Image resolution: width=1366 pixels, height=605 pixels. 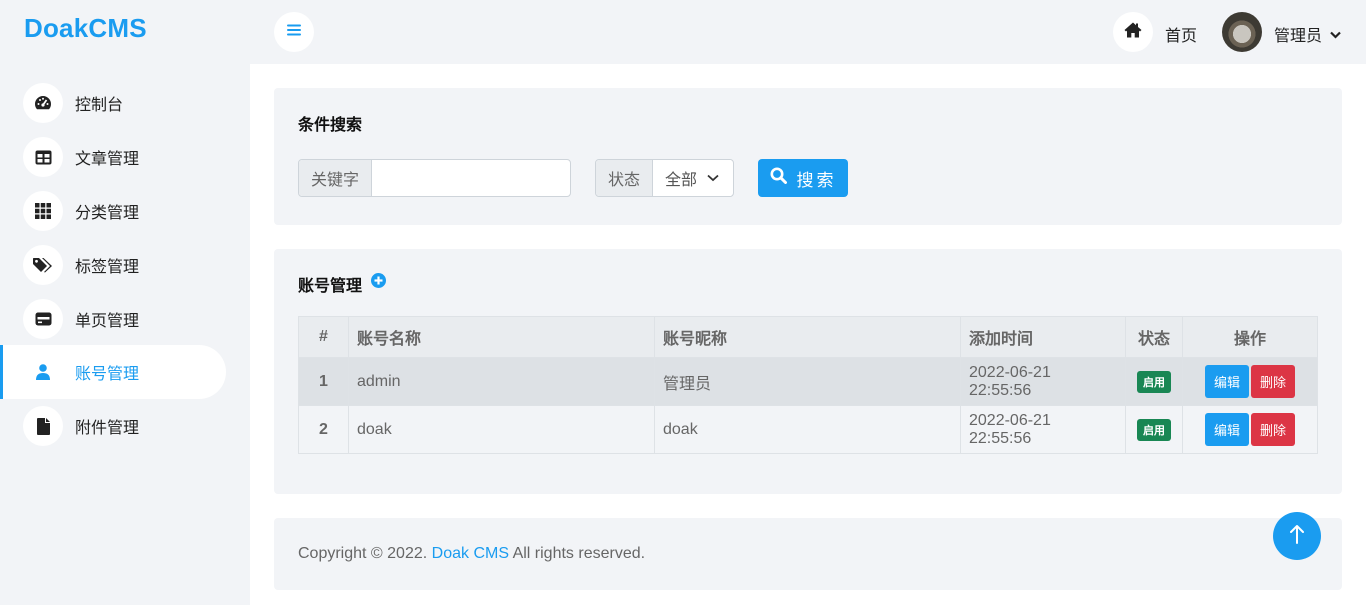 What do you see at coordinates (43, 157) in the screenshot?
I see `table-icon` at bounding box center [43, 157].